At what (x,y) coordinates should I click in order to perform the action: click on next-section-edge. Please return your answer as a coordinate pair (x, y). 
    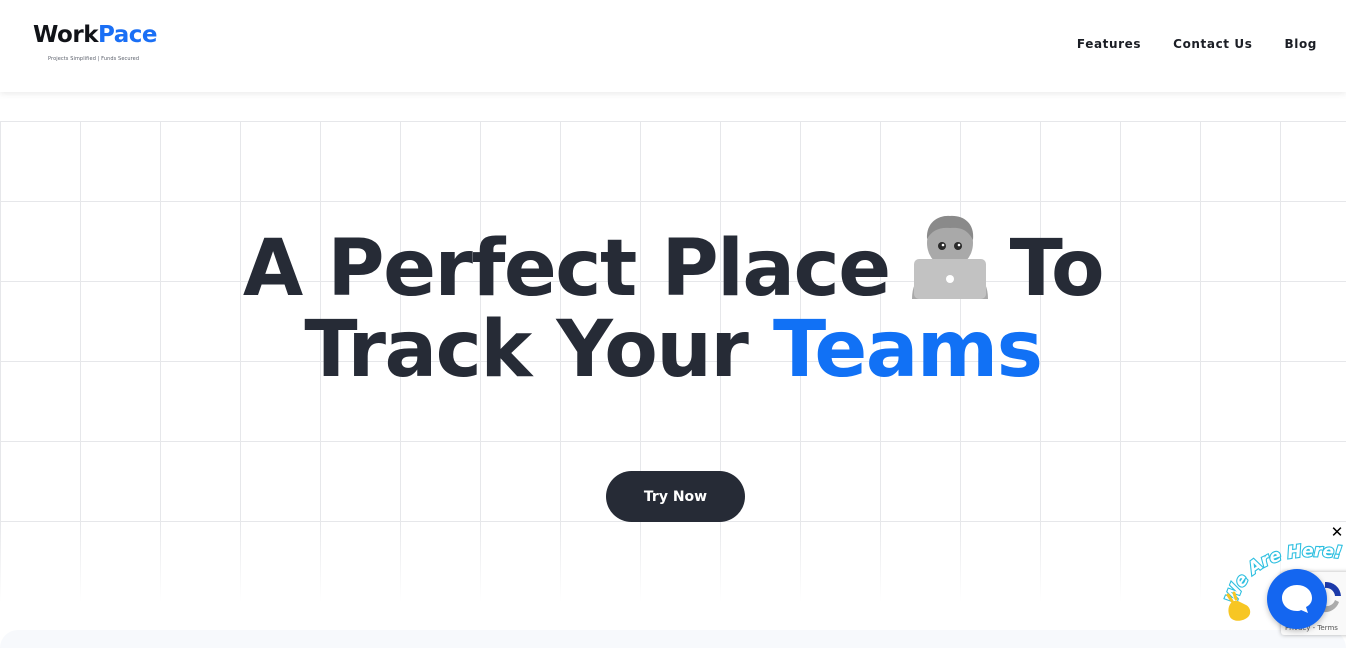
    Looking at the image, I should click on (673, 639).